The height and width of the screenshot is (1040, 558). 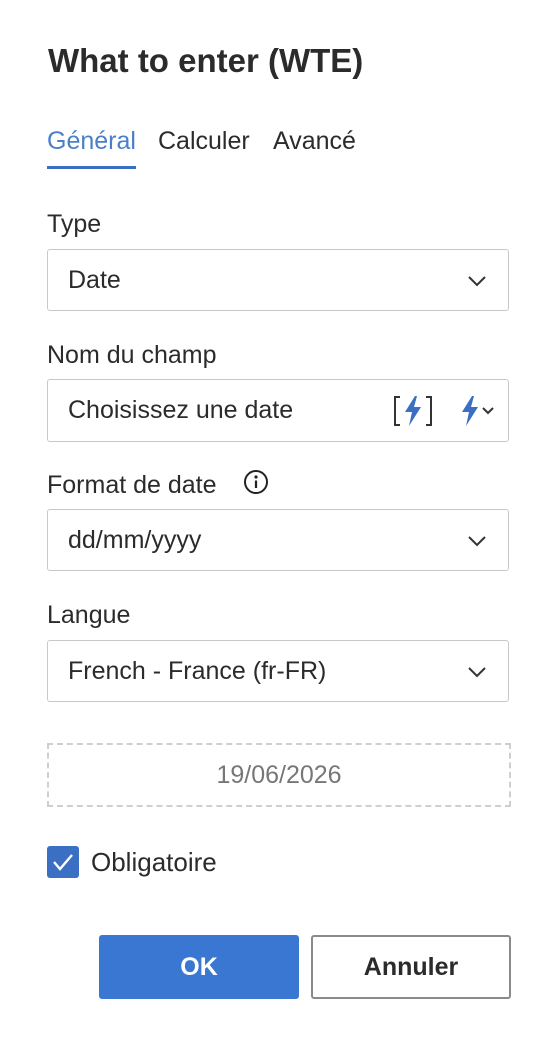 I want to click on date-preview: 19/06/2026, so click(x=279, y=775).